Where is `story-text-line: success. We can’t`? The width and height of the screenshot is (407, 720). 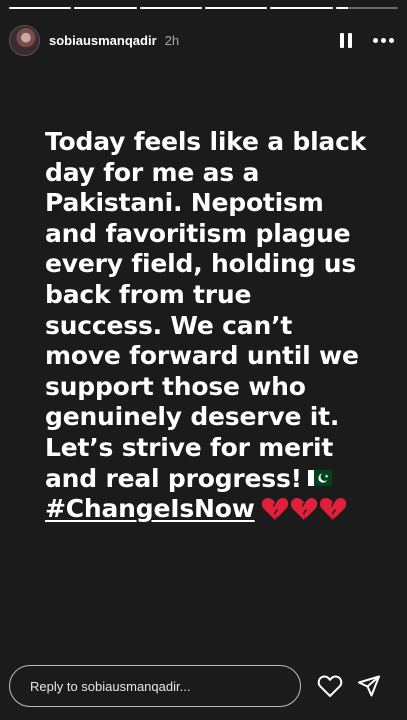
story-text-line: success. We can’t is located at coordinates (169, 325).